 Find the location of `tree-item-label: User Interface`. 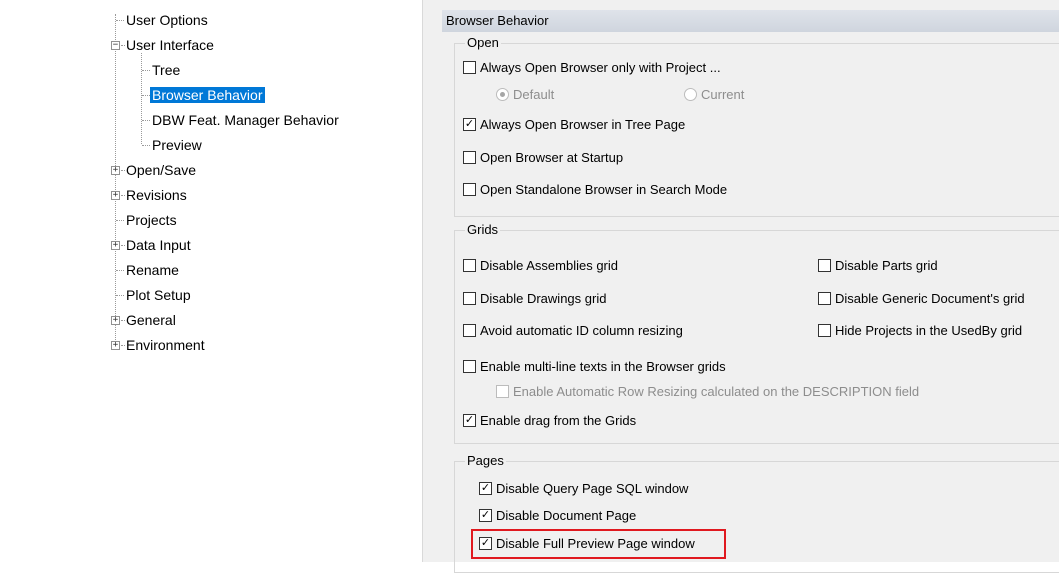

tree-item-label: User Interface is located at coordinates (170, 45).